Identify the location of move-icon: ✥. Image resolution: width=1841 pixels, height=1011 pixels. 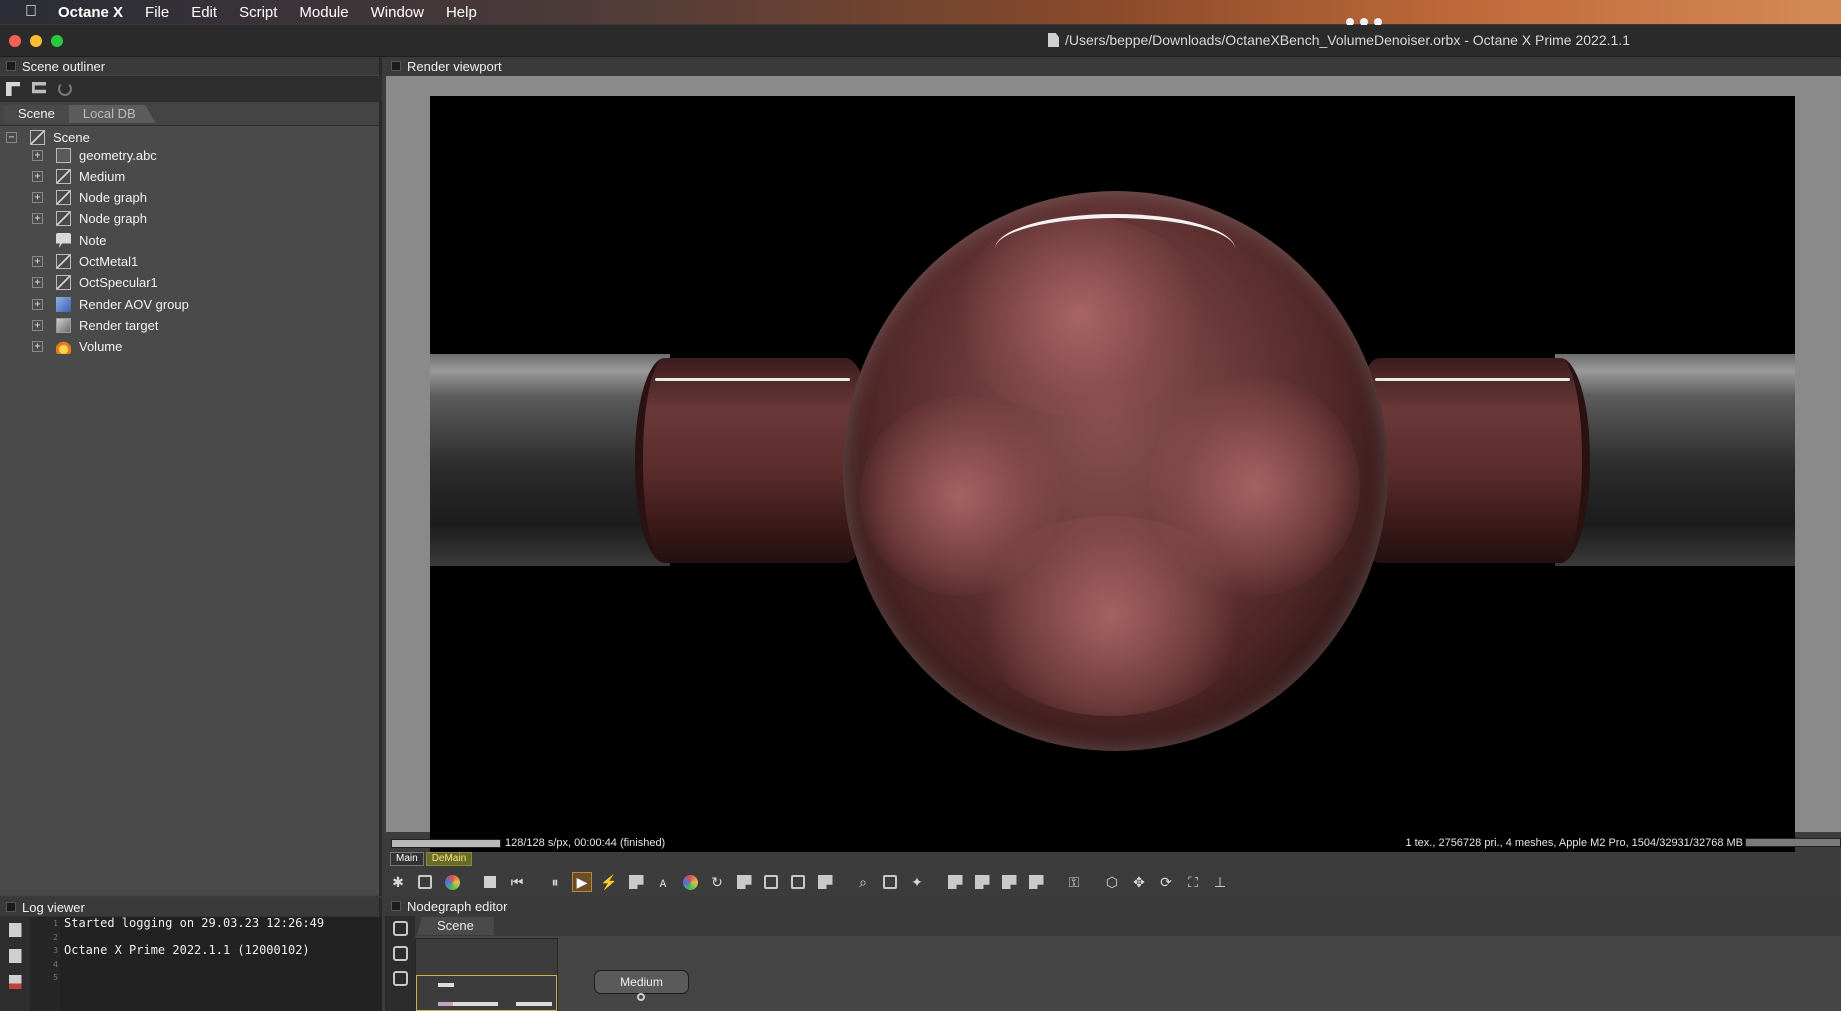
(1139, 882).